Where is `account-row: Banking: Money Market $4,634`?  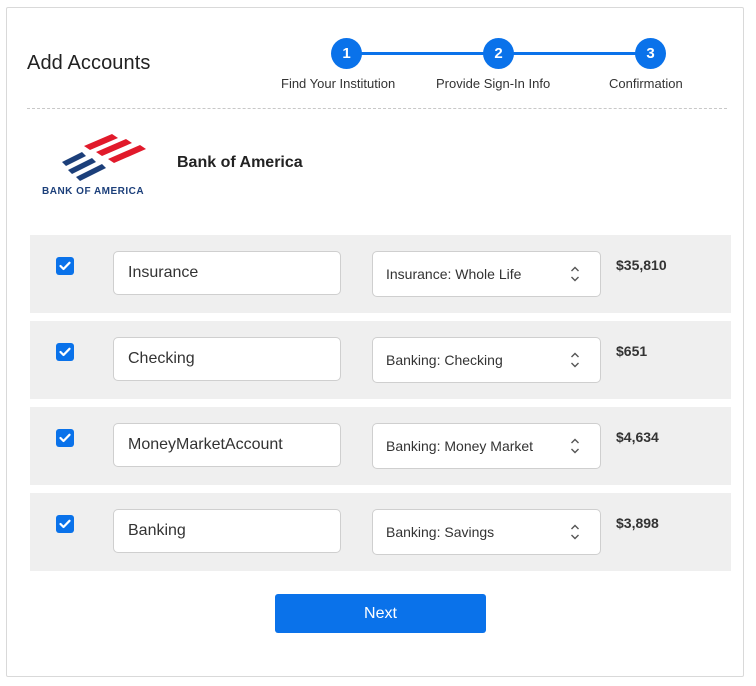
account-row: Banking: Money Market $4,634 is located at coordinates (380, 446).